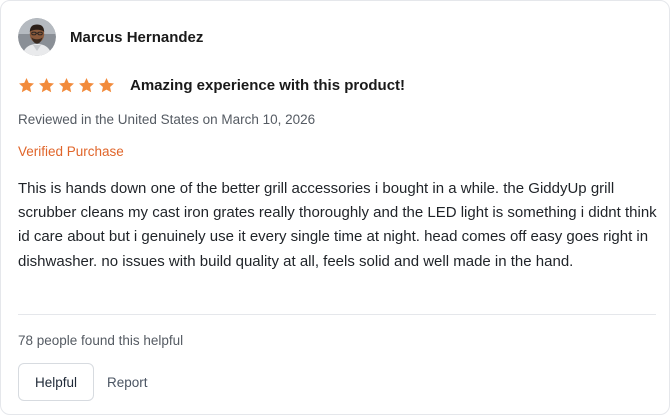 This screenshot has width=672, height=417. I want to click on rating-row: Amazing experience with this product!, so click(211, 85).